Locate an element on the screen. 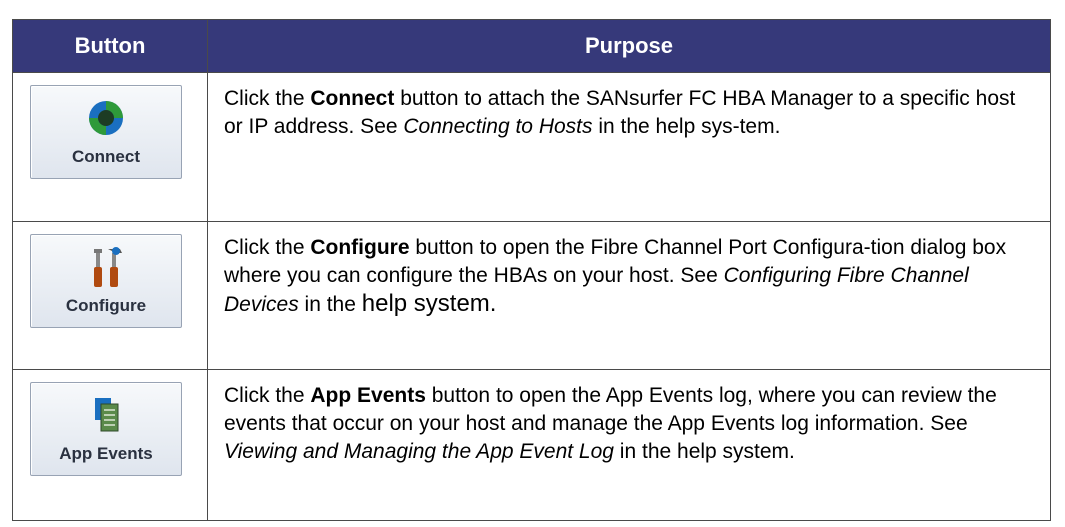  header-row: Button Purpose is located at coordinates (531, 46).